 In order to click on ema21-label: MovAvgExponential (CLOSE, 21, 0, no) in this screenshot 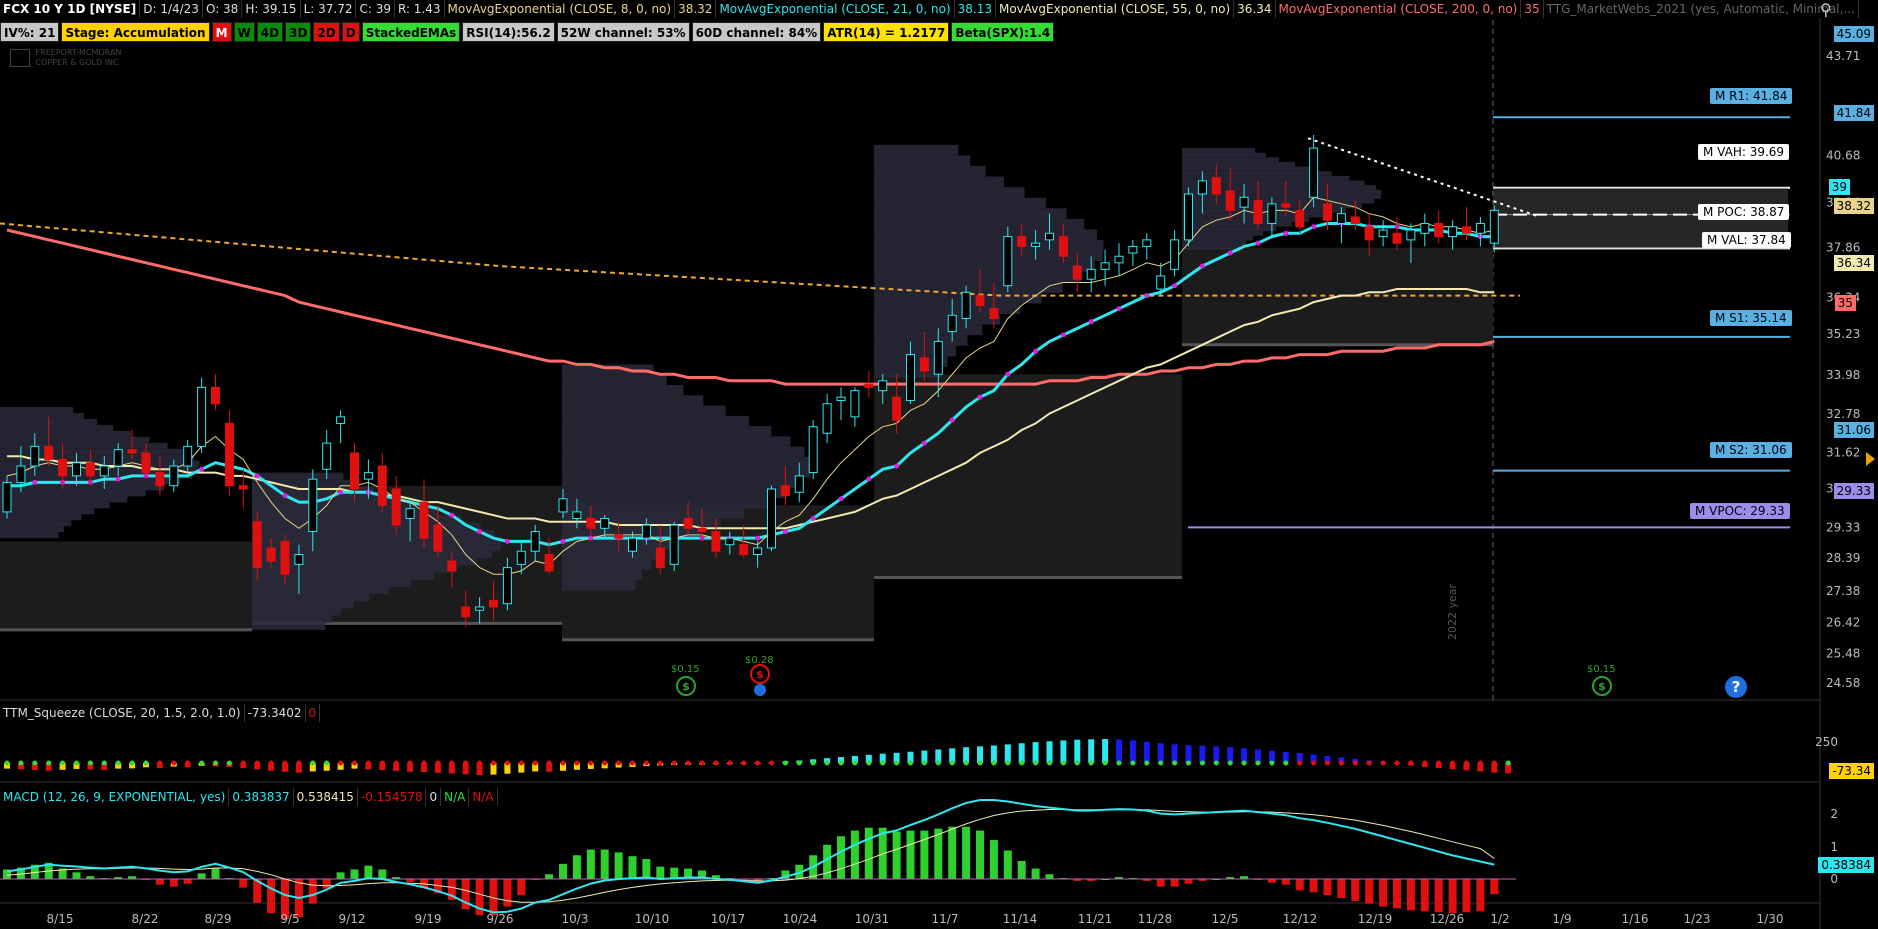, I will do `click(835, 9)`.